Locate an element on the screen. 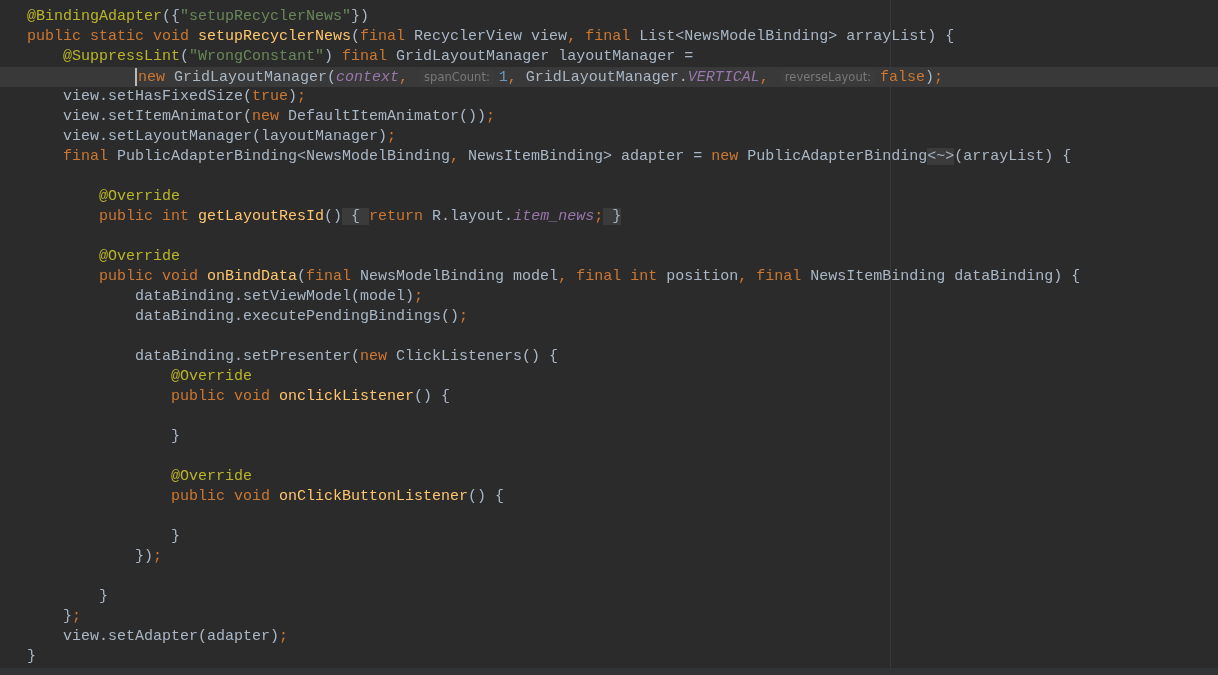 The width and height of the screenshot is (1218, 675). code-line: }; is located at coordinates (72, 617).